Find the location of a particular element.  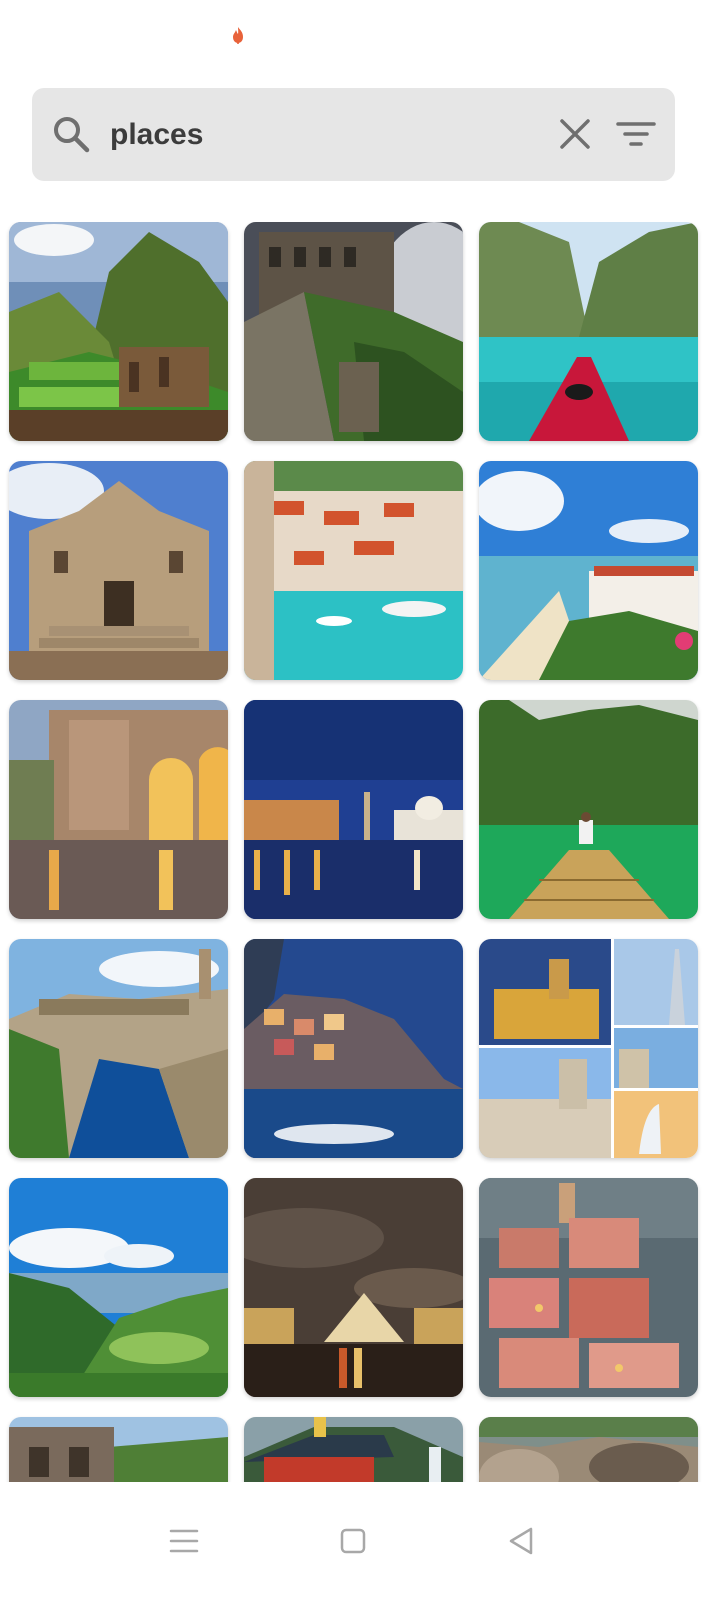

filter-icon is located at coordinates (636, 134).